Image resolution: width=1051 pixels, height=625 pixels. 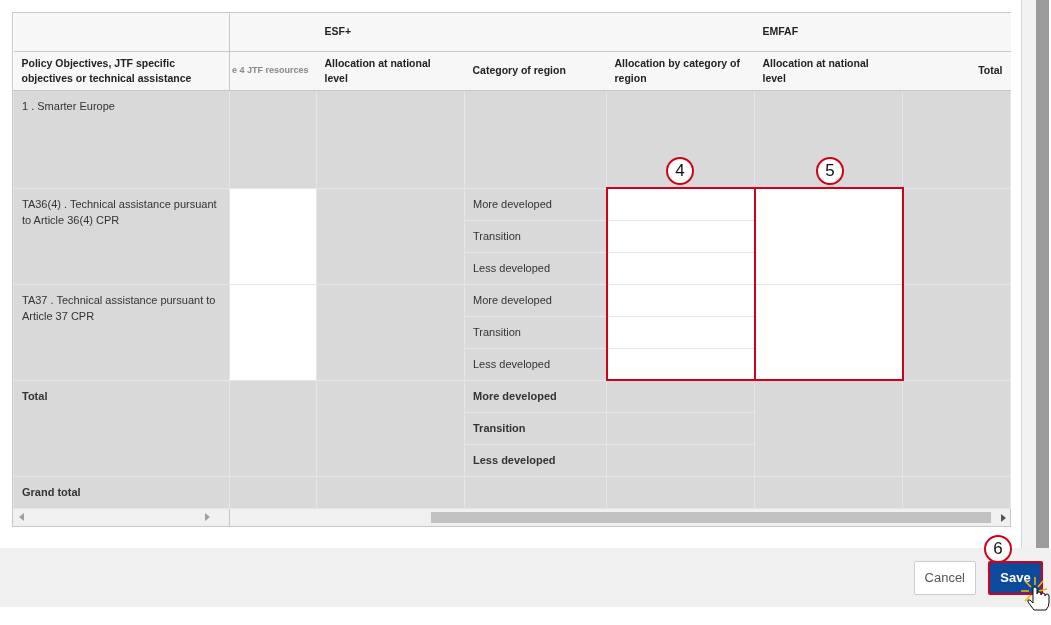 I want to click on row-label: TA36(4) . Technical assistance pursuant to Article 36(4) CPR, so click(x=121, y=236).